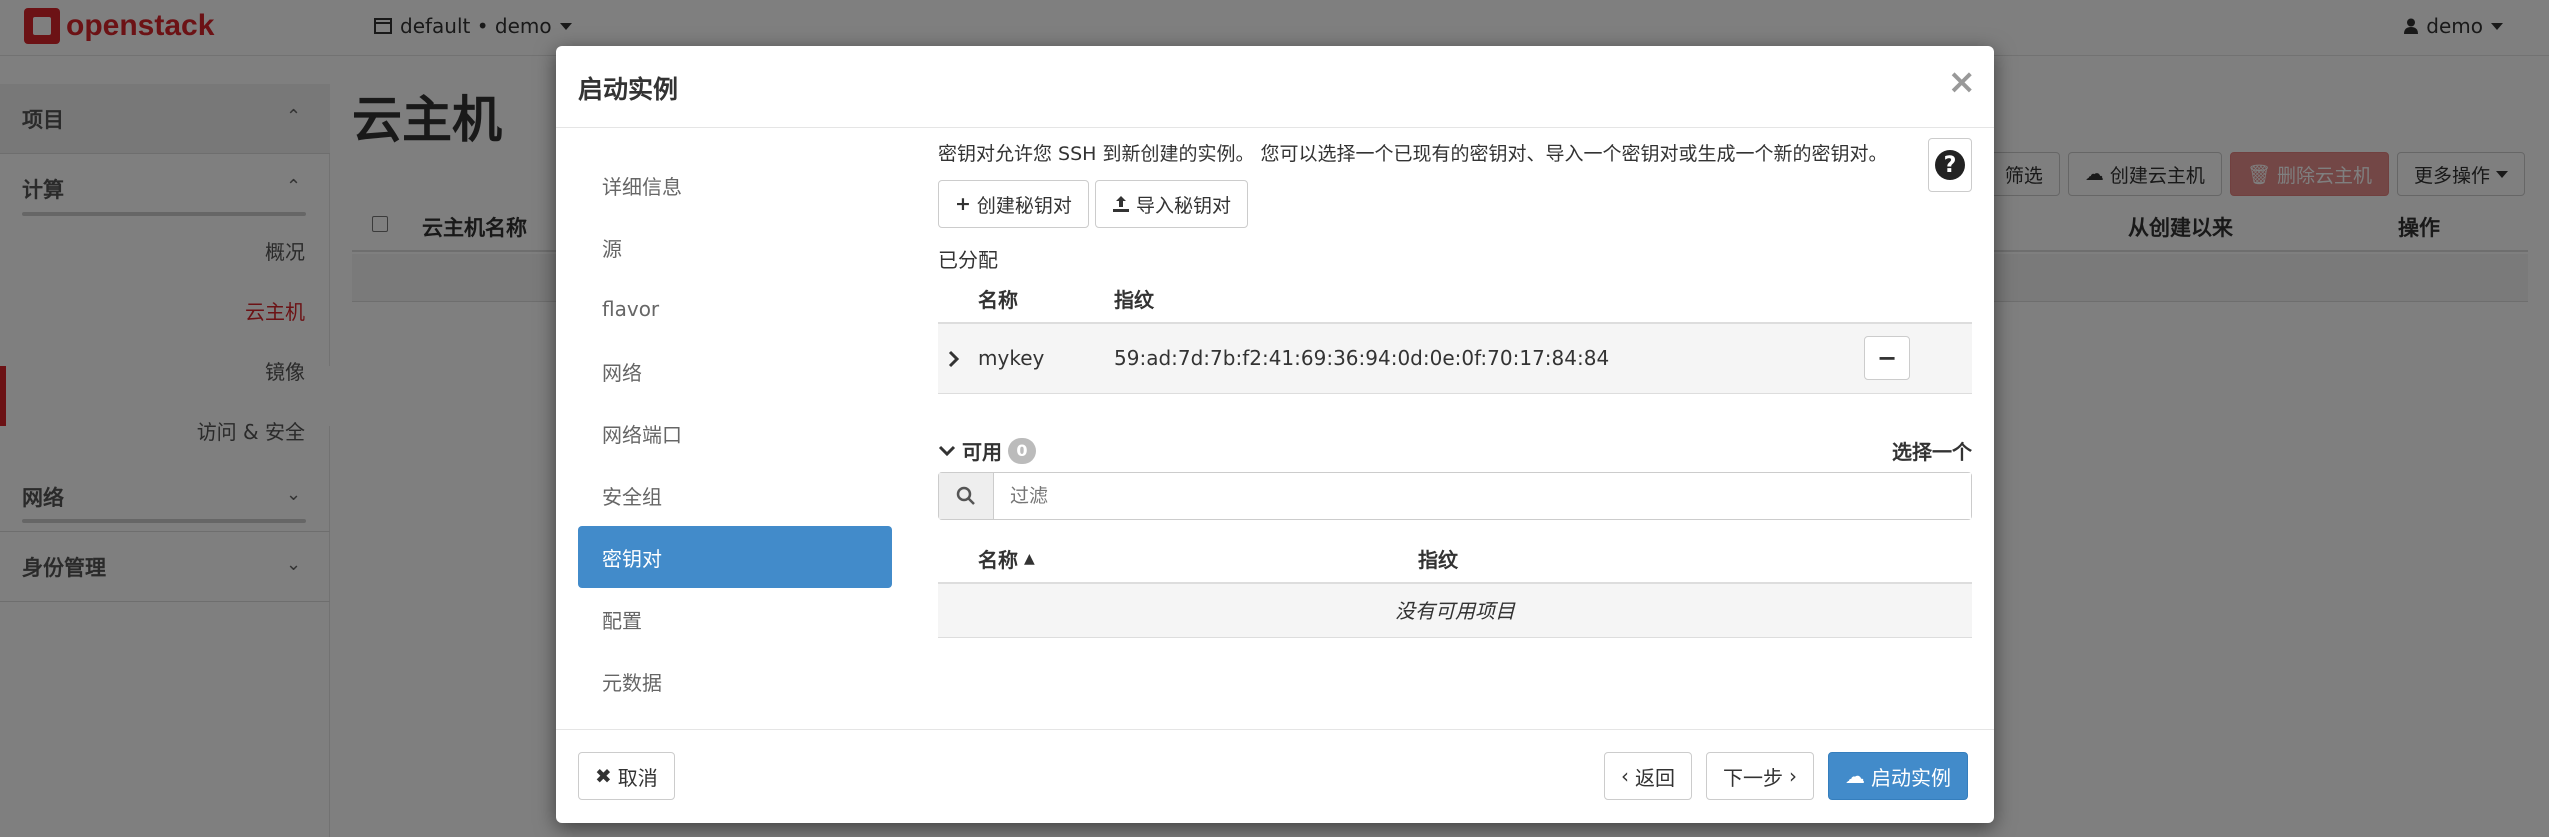 The width and height of the screenshot is (2549, 837). I want to click on cancel-button: ✖ 取消, so click(626, 776).